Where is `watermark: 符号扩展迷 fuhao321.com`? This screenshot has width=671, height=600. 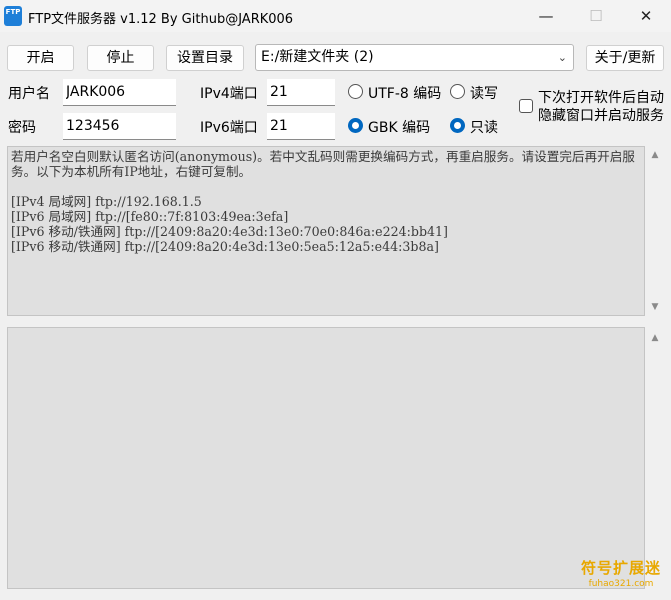
watermark: 符号扩展迷 fuhao321.com is located at coordinates (621, 576).